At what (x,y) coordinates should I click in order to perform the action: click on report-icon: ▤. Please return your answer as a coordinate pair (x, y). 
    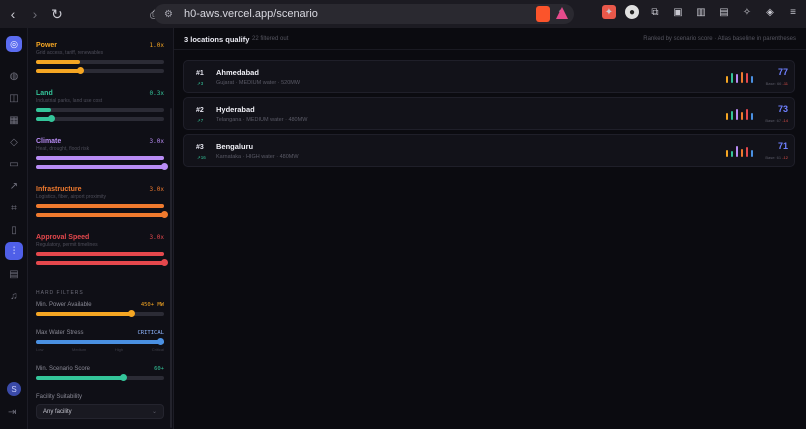
    Looking at the image, I should click on (14, 274).